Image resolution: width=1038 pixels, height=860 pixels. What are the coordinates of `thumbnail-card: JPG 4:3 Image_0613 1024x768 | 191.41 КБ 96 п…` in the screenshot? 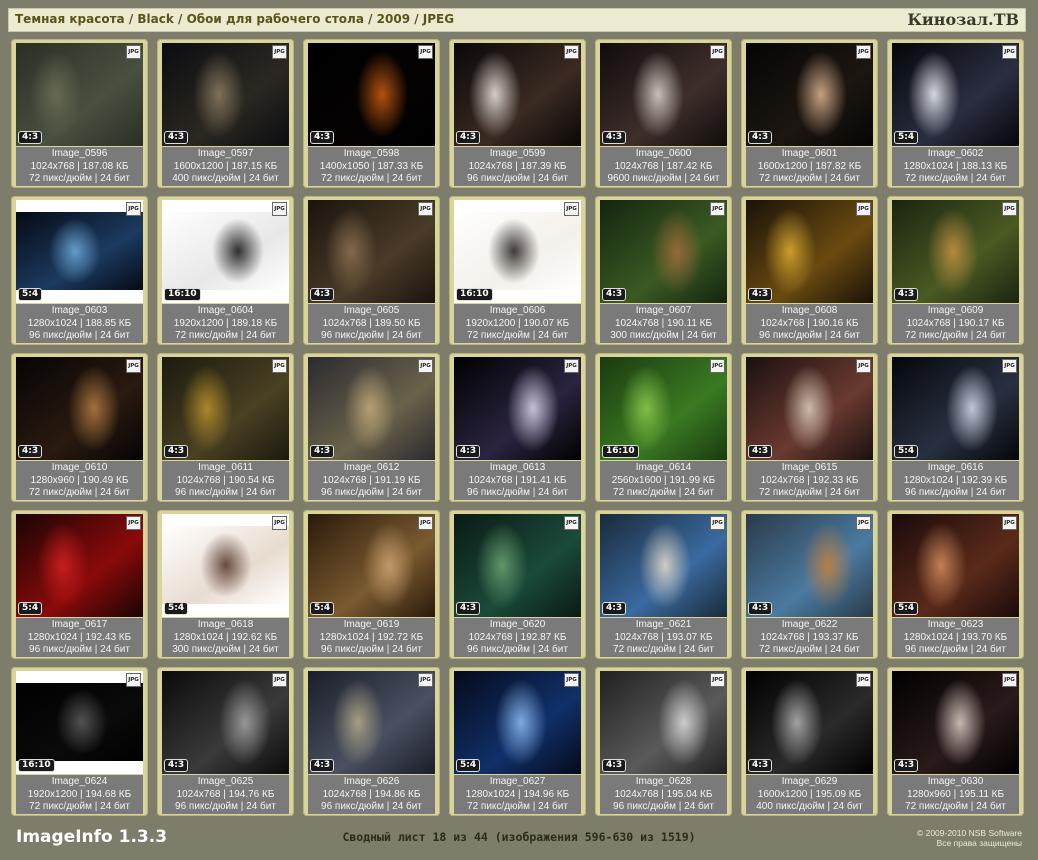 It's located at (517, 427).